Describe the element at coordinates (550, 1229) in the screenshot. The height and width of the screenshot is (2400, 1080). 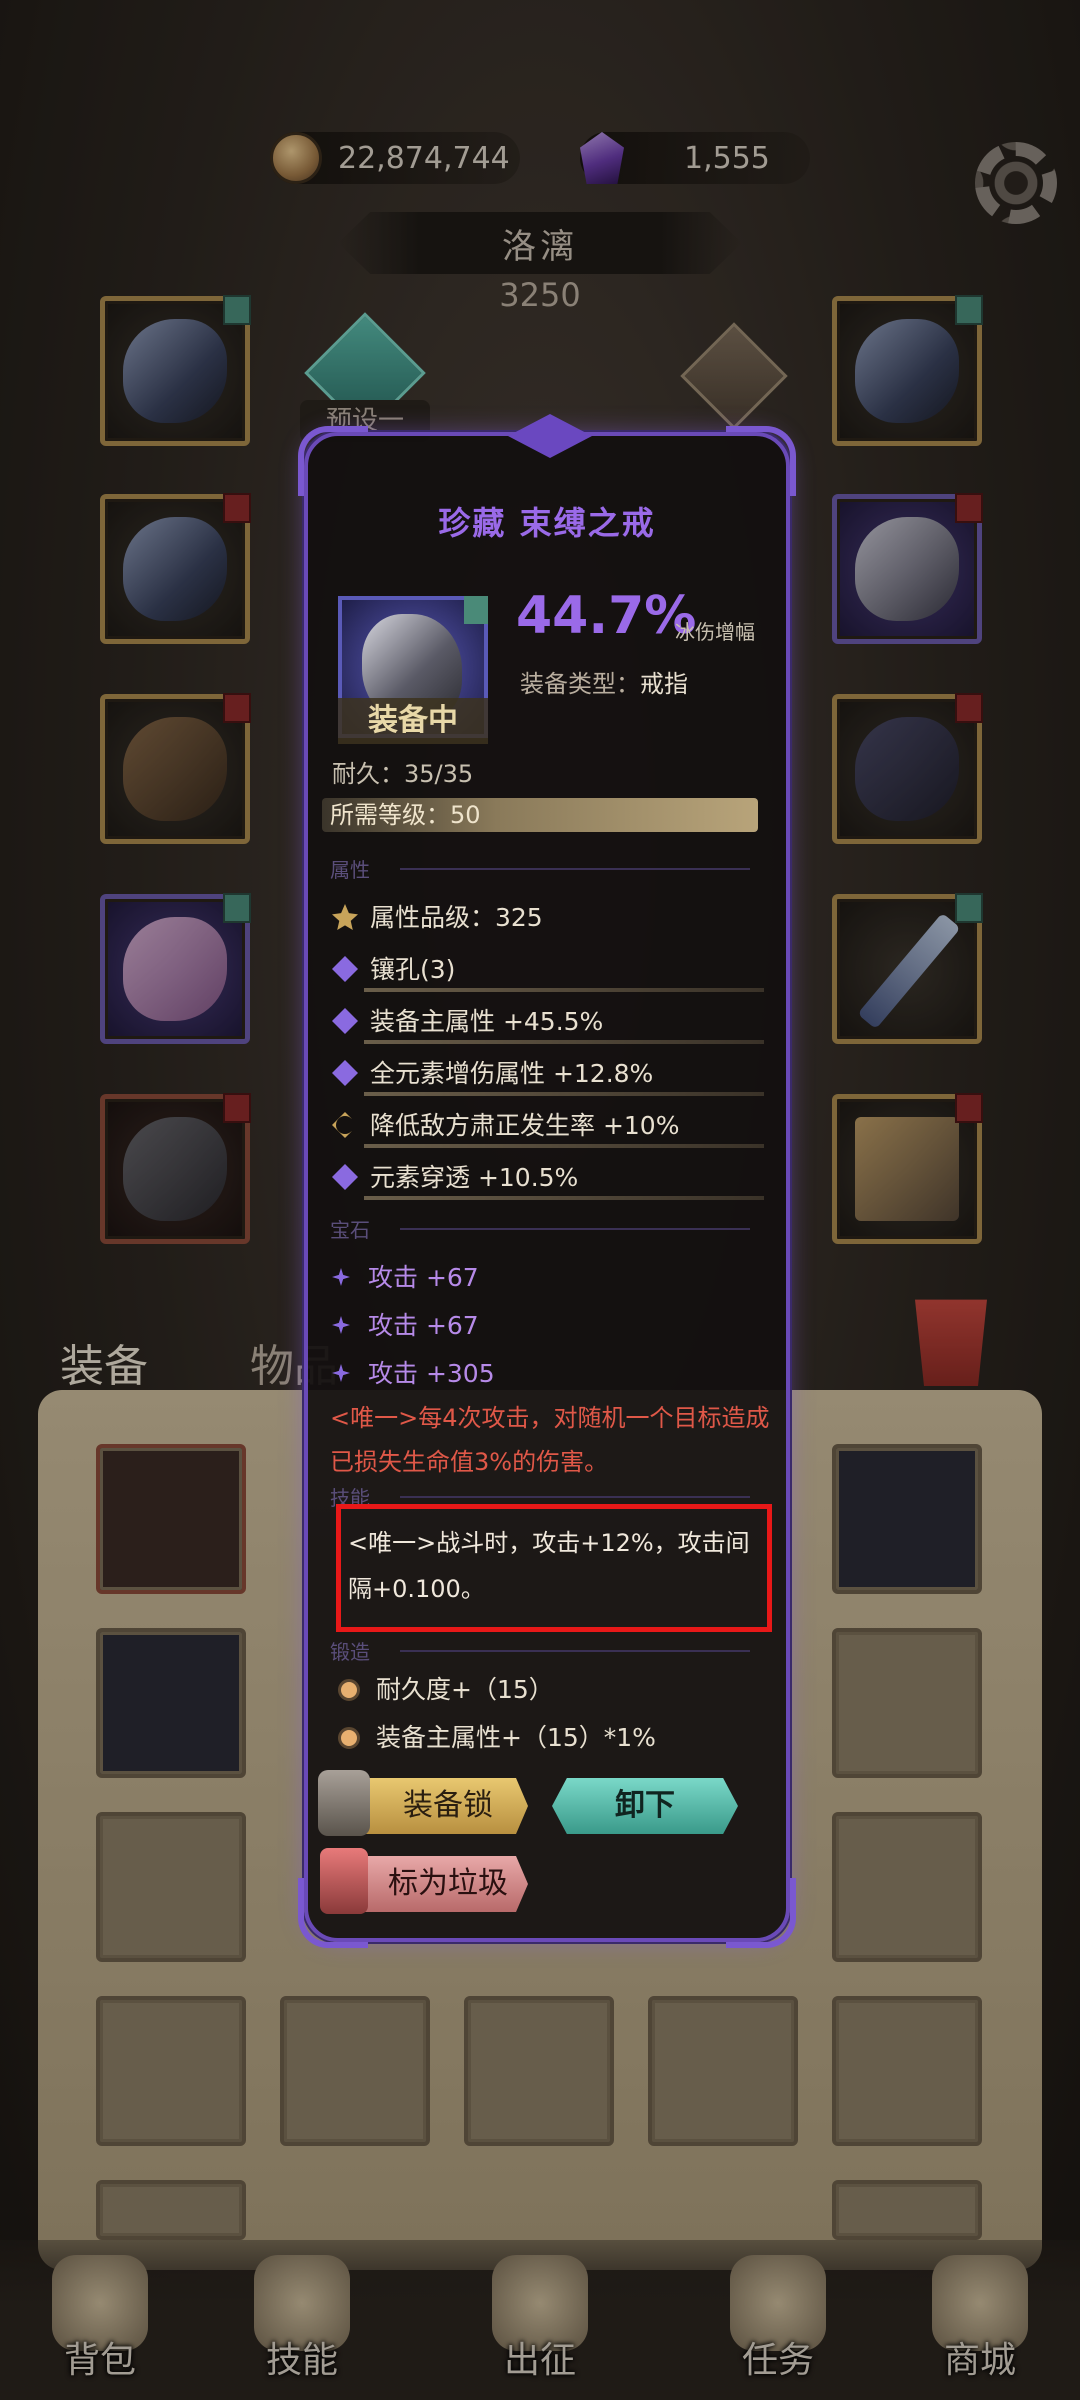
I see `section-header-gems: 宝石` at that location.